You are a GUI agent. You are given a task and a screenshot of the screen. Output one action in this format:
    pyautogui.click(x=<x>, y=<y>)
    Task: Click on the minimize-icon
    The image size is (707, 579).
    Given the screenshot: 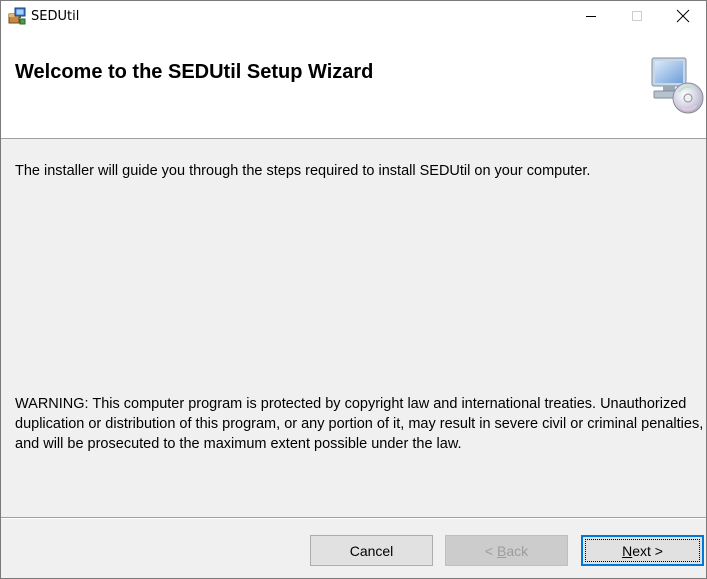 What is the action you would take?
    pyautogui.click(x=591, y=16)
    